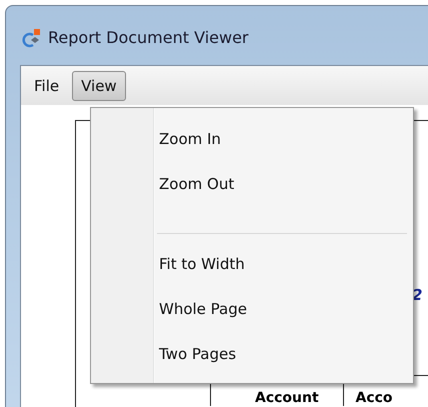 The height and width of the screenshot is (407, 428). What do you see at coordinates (252, 264) in the screenshot?
I see `menu-option: Fit to Width` at bounding box center [252, 264].